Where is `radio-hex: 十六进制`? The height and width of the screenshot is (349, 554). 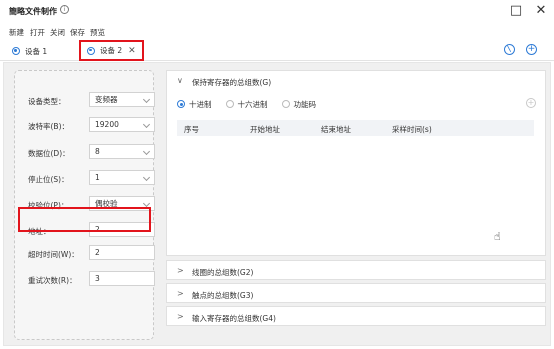
radio-hex: 十六进制 is located at coordinates (246, 104).